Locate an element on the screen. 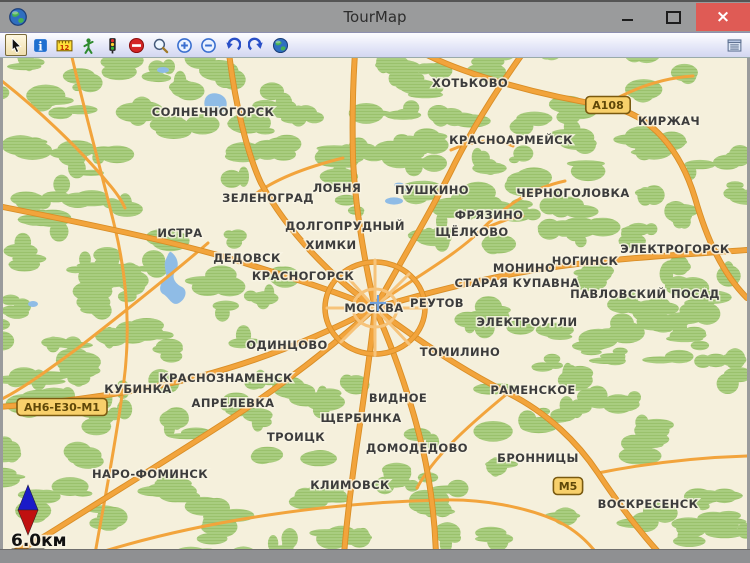 This screenshot has width=750, height=563. city-label: КУБИНКА is located at coordinates (137, 389).